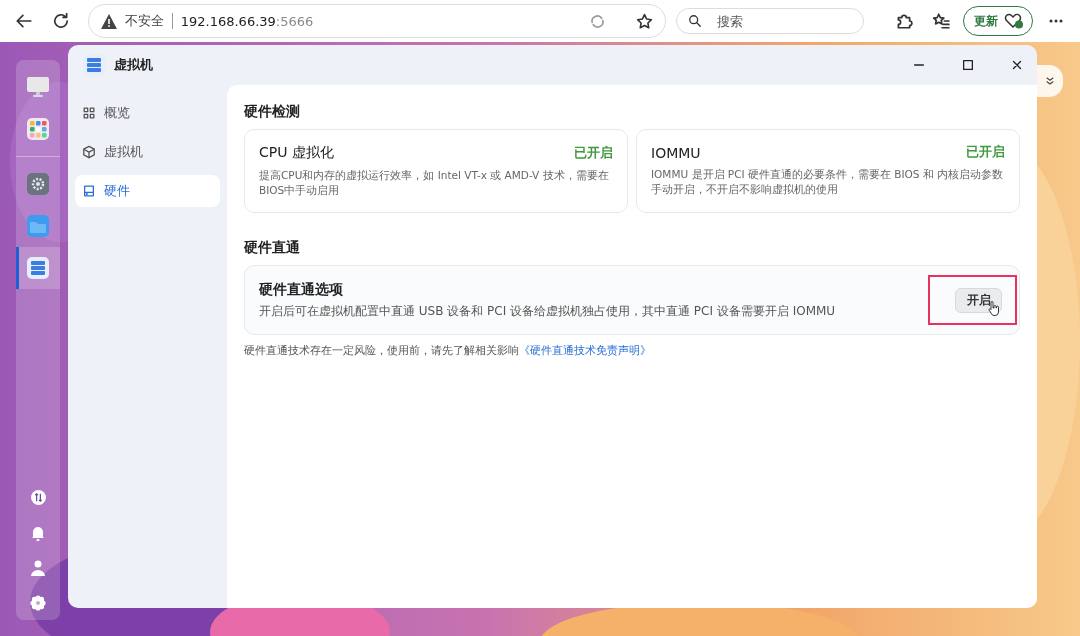  Describe the element at coordinates (38, 567) in the screenshot. I see `user-icon` at that location.